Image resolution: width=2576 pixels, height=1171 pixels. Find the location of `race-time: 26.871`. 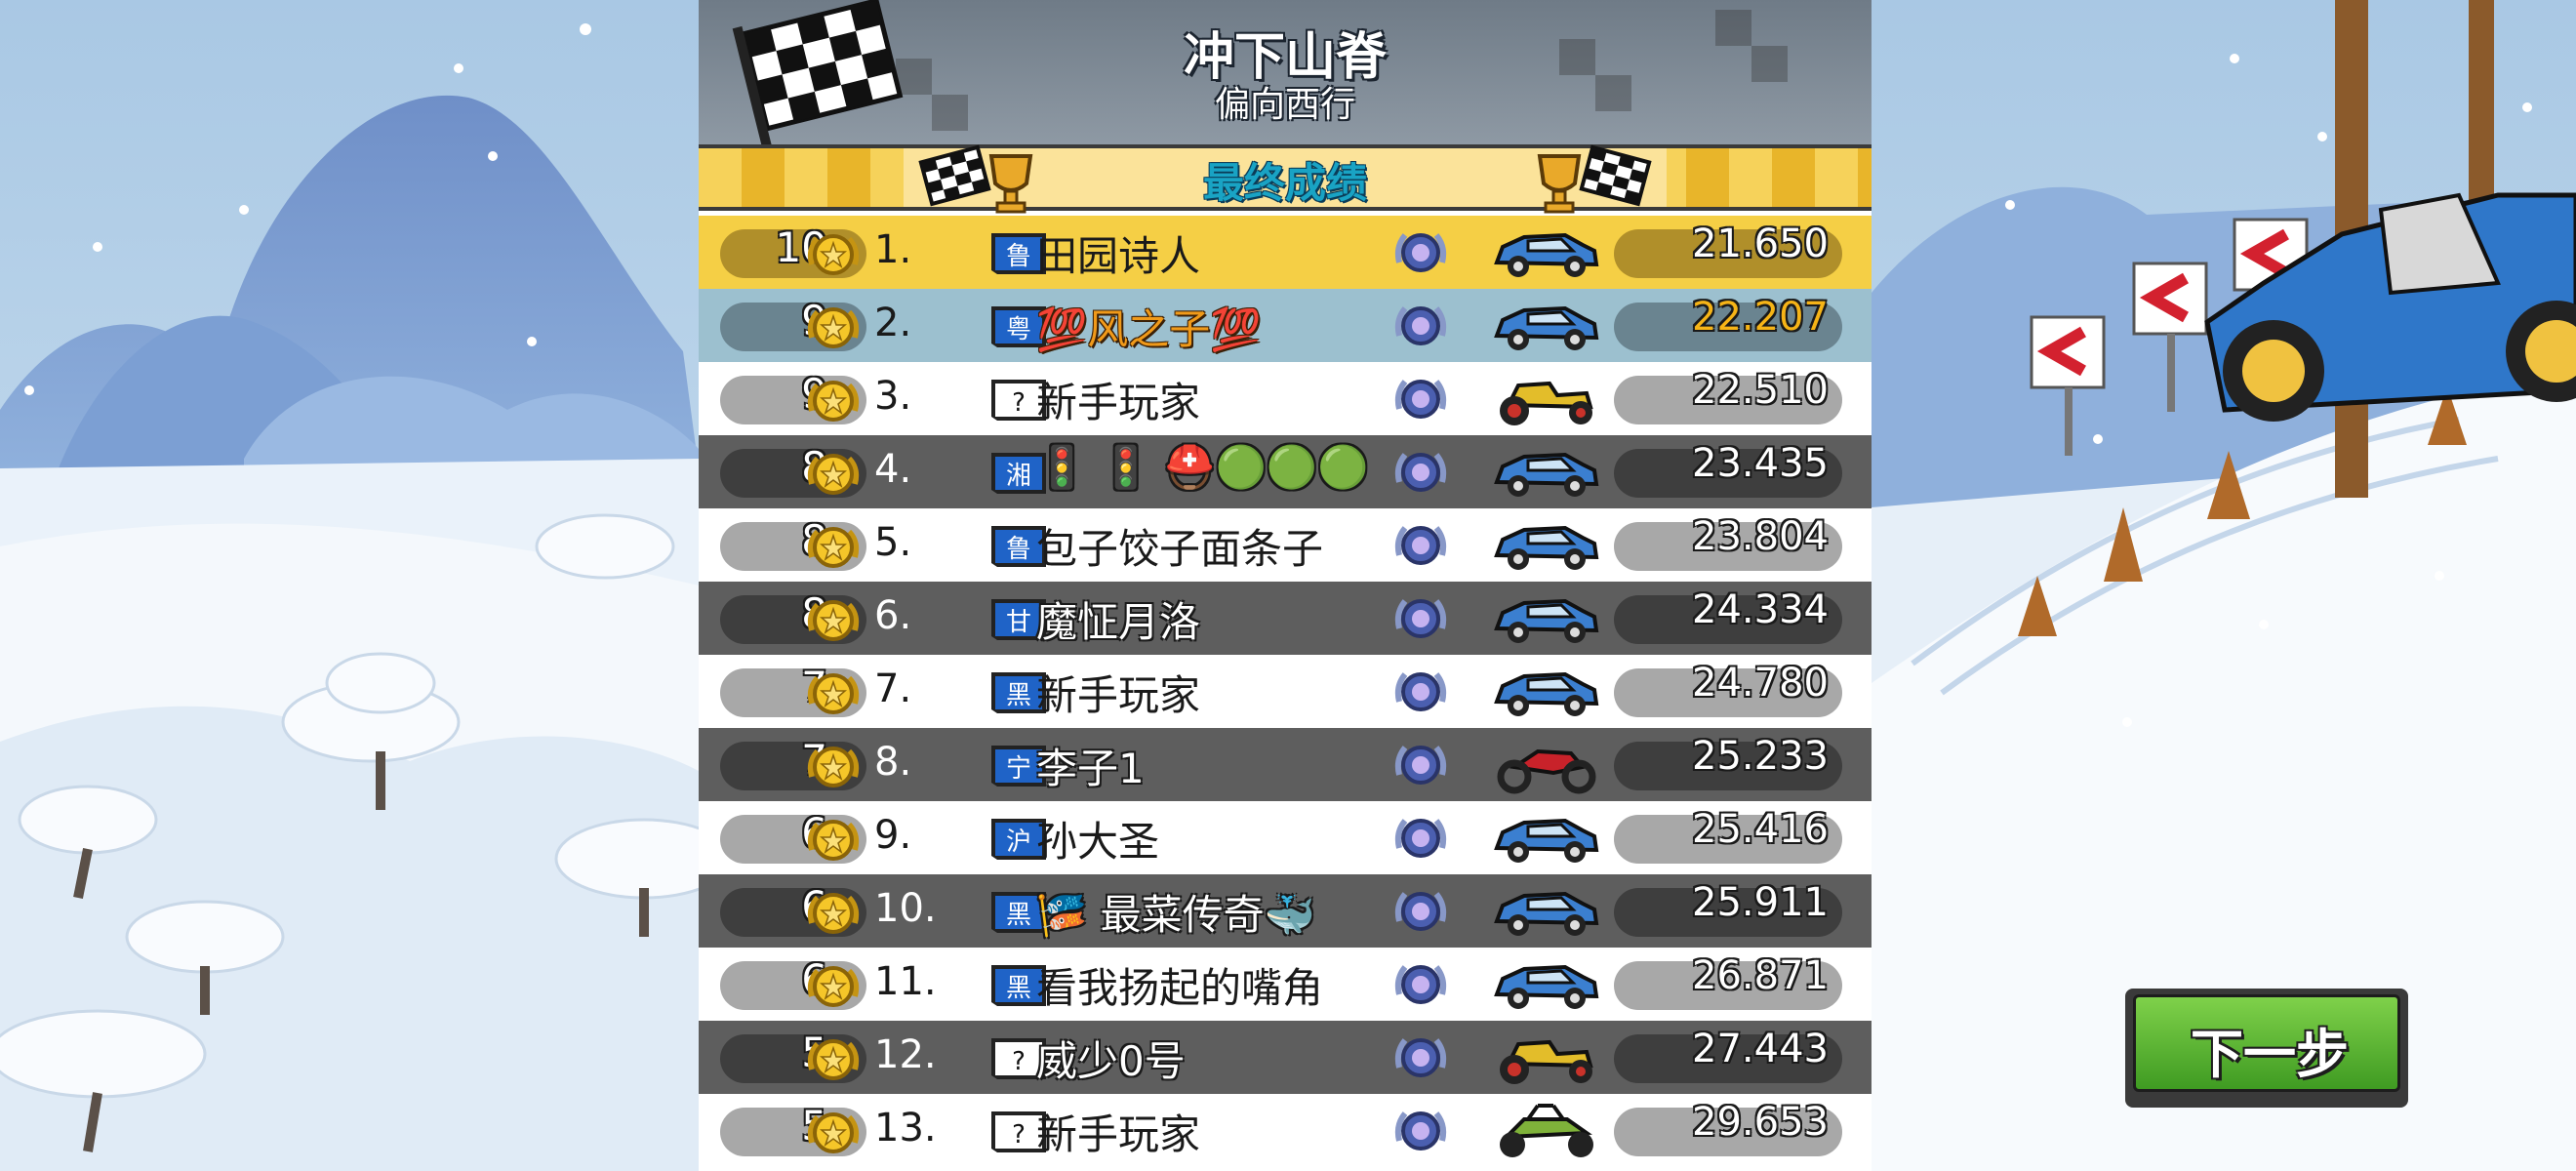

race-time: 26.871 is located at coordinates (1760, 975).